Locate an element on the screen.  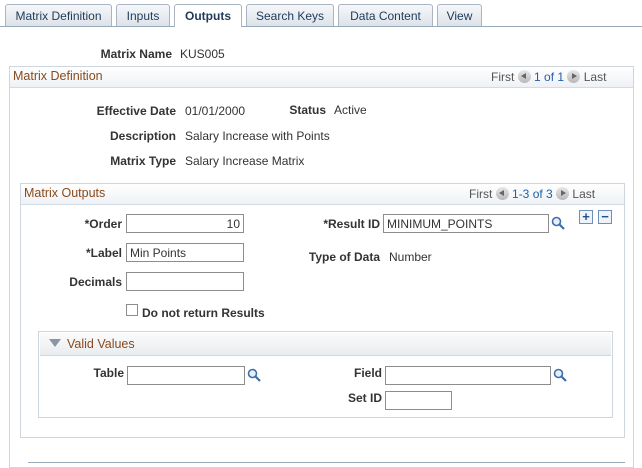
matrix-type-label: Matrix Type is located at coordinates (143, 161).